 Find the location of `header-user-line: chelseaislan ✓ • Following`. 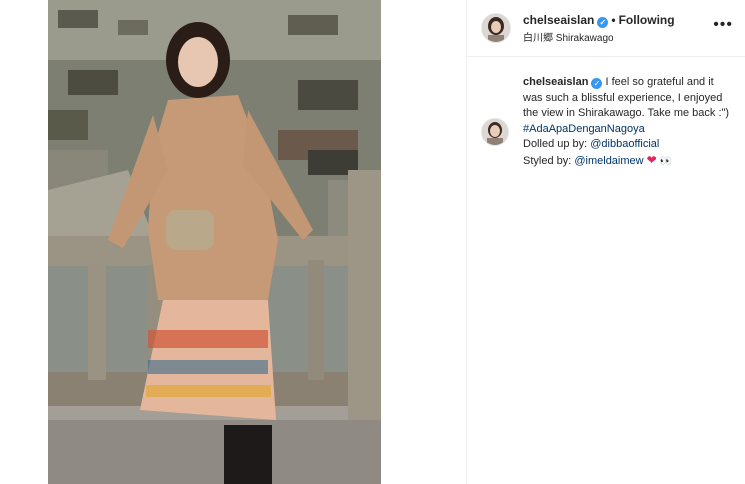

header-user-line: chelseaislan ✓ • Following is located at coordinates (599, 20).